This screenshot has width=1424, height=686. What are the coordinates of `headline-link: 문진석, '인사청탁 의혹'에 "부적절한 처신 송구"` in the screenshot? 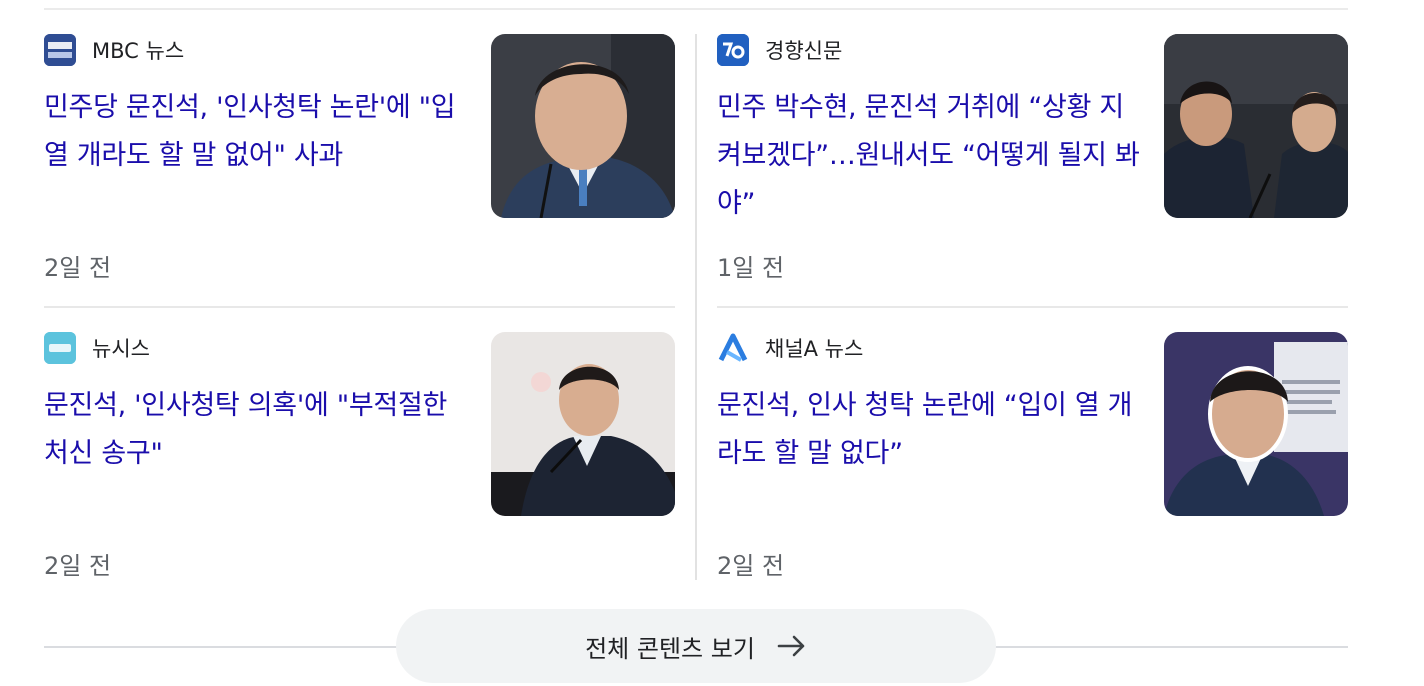 It's located at (259, 430).